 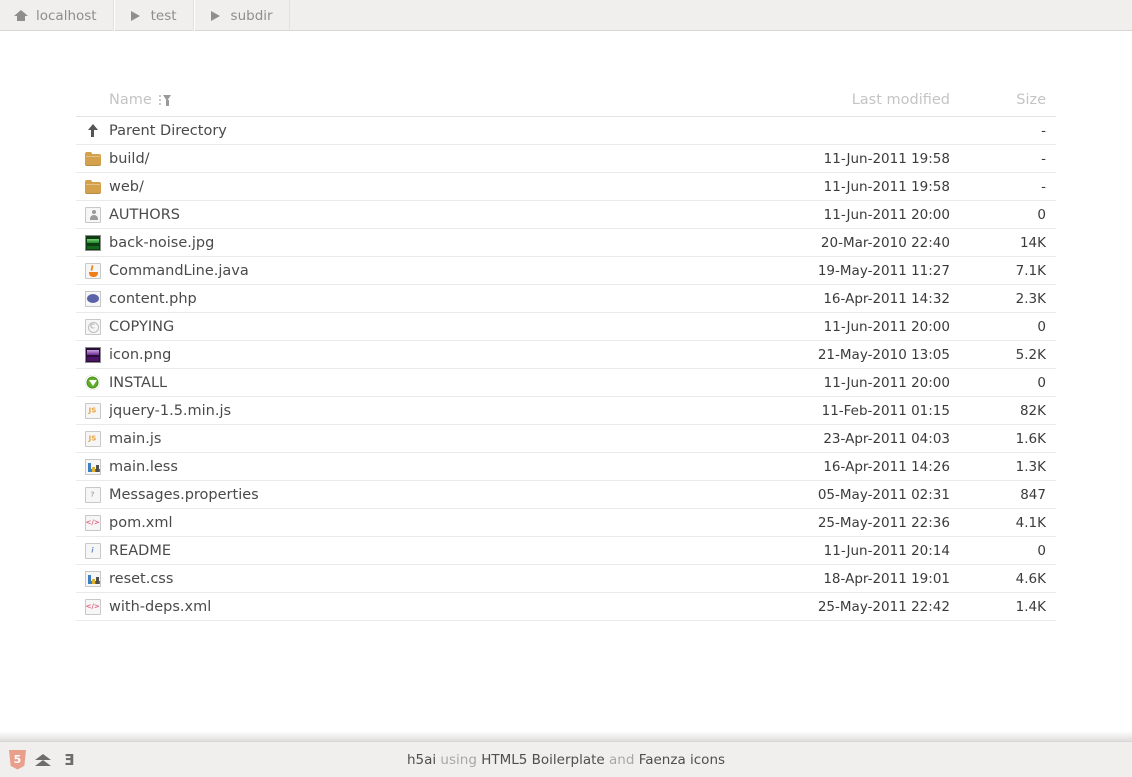 What do you see at coordinates (153, 15) in the screenshot?
I see `breadcrumb-item-test: test` at bounding box center [153, 15].